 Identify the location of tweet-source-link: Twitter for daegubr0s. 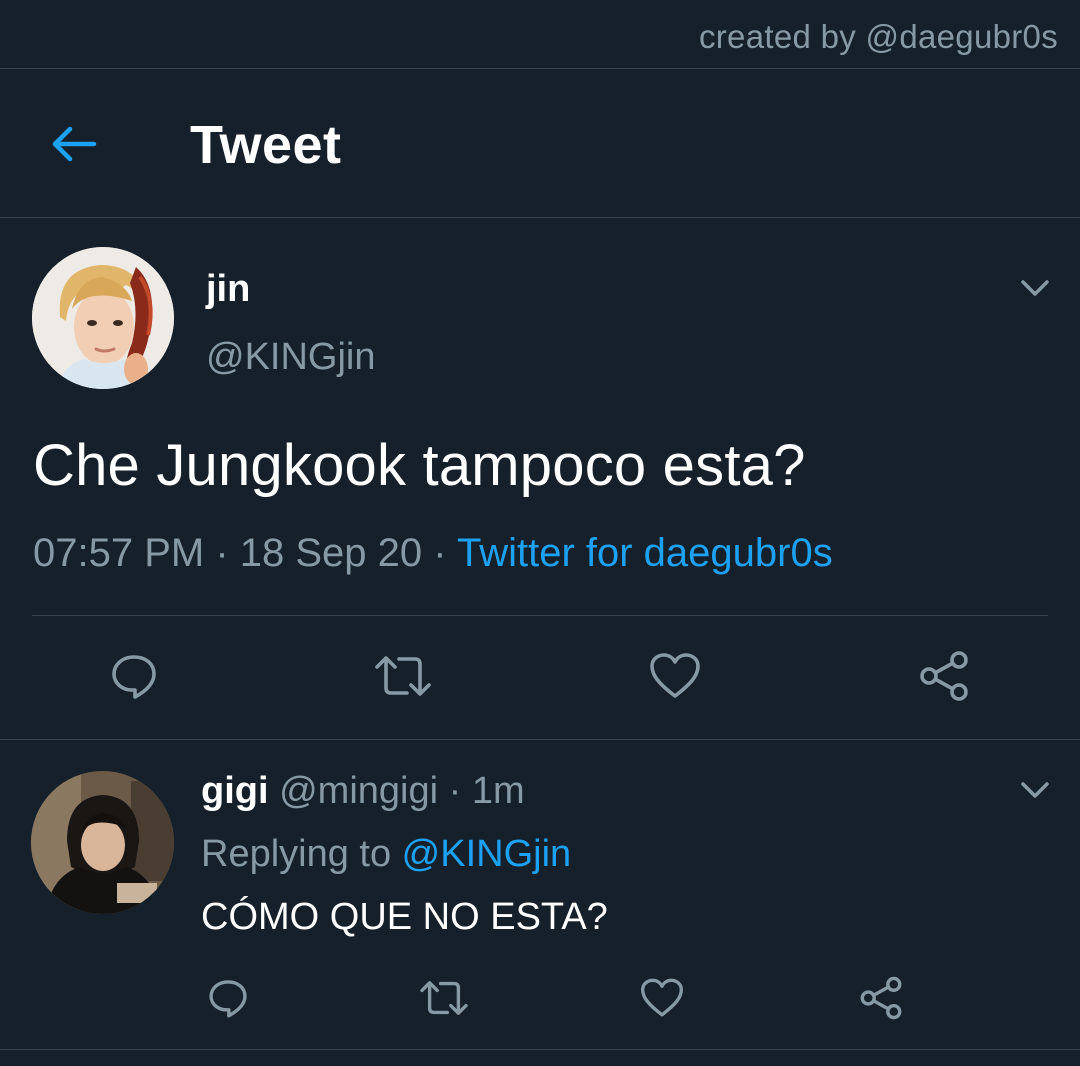
(645, 553).